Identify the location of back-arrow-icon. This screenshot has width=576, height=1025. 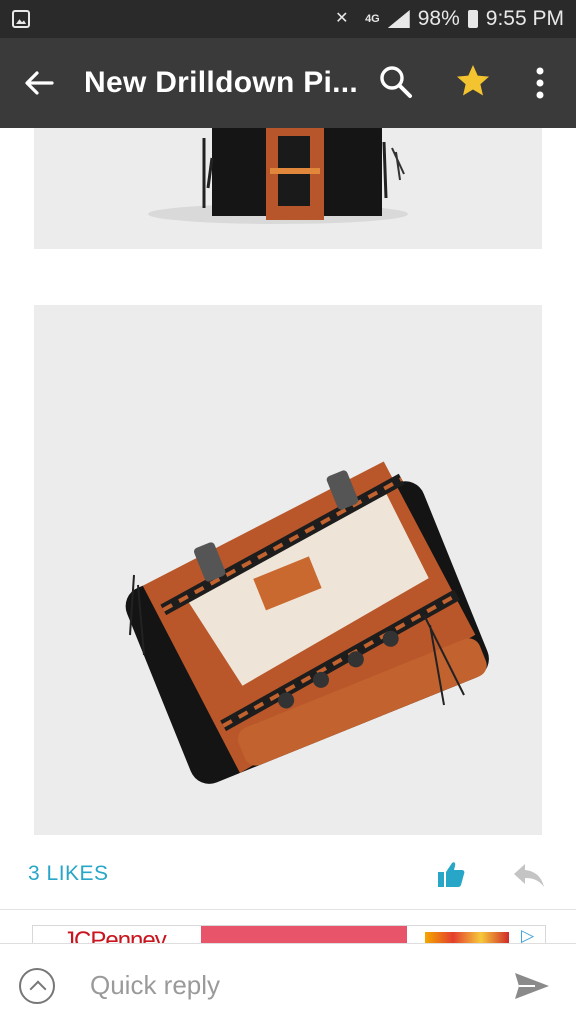
(39, 83).